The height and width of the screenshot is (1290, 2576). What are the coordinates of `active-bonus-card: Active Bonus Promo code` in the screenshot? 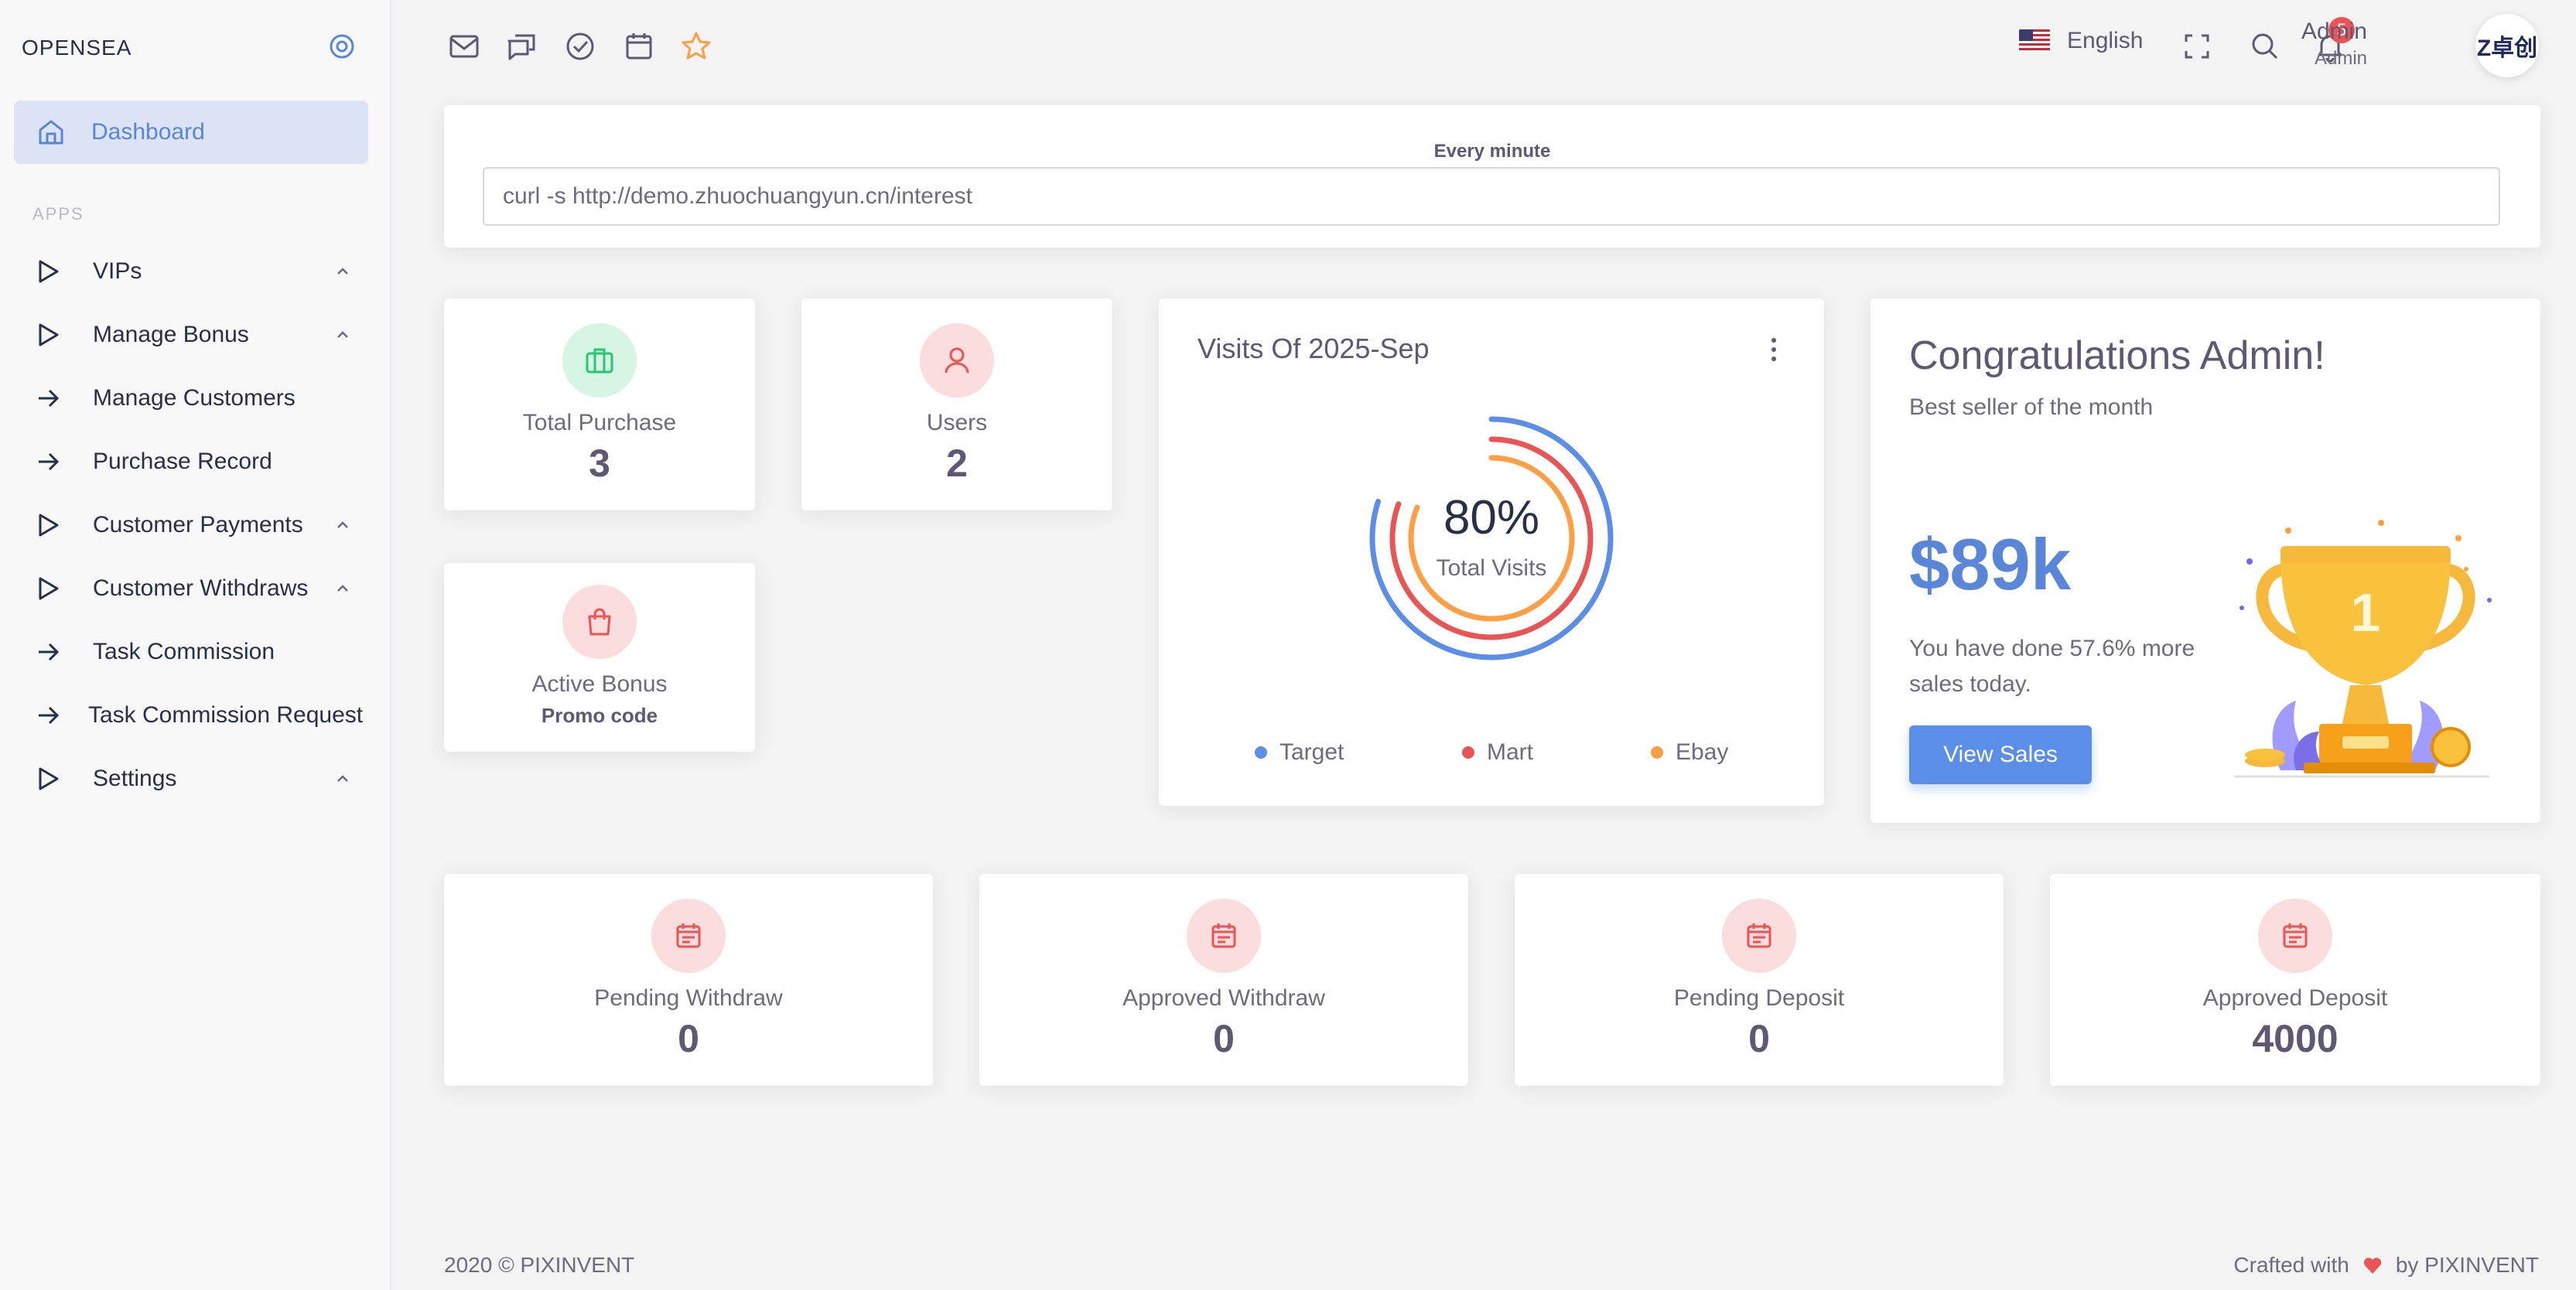 It's located at (599, 657).